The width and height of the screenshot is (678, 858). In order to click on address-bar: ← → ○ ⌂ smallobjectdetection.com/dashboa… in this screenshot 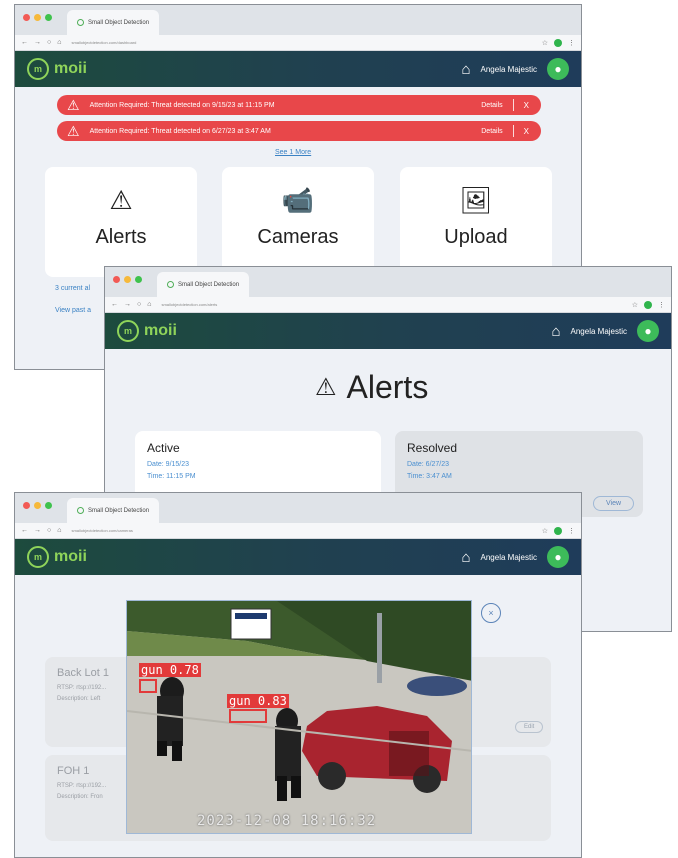, I will do `click(298, 43)`.